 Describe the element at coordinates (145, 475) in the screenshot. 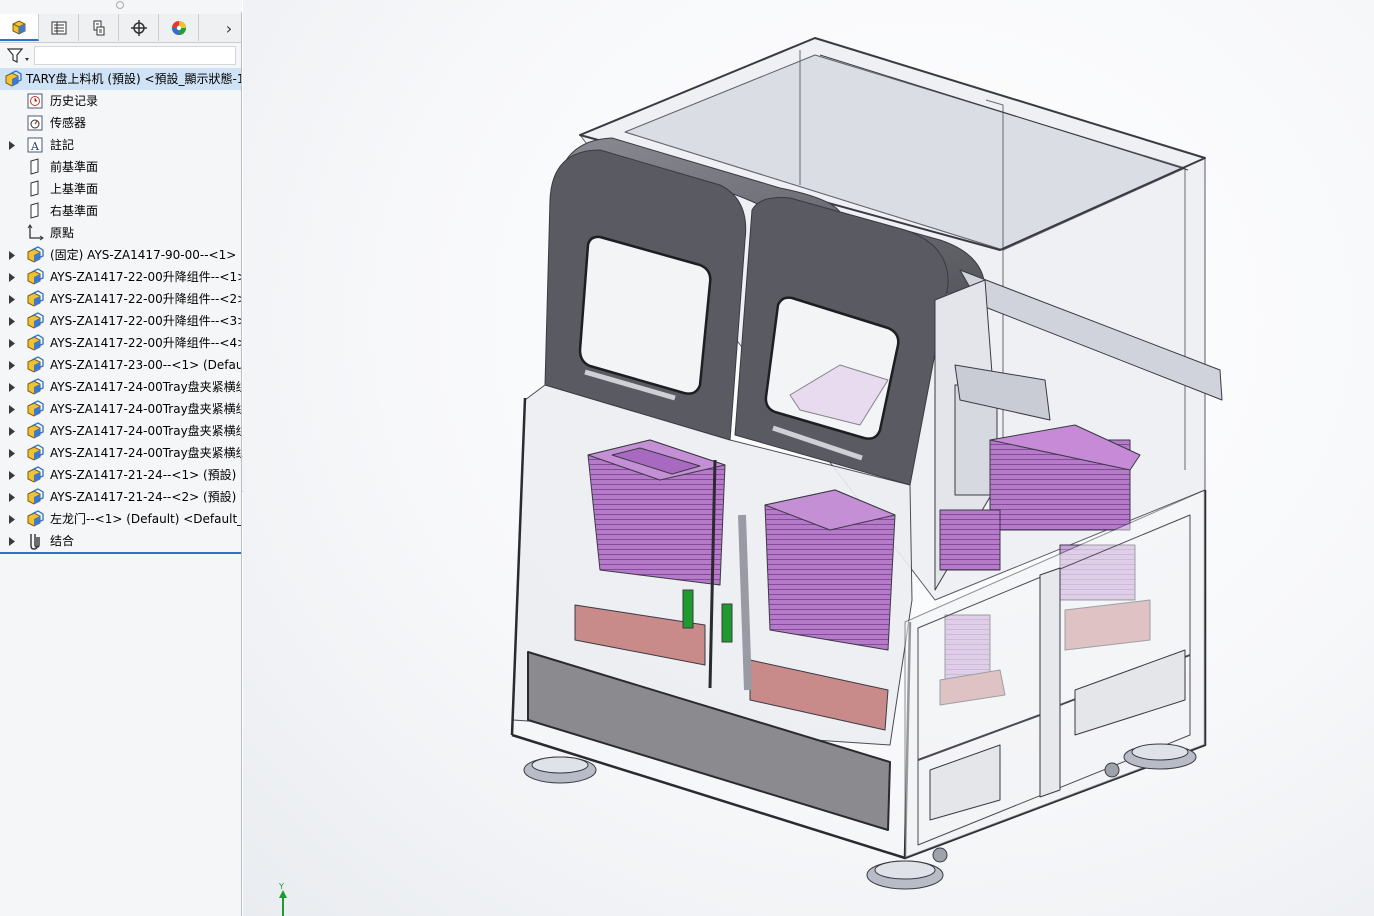

I see `tree-item-label: AYS-ZA1417-21-24--<1> (預設) <預設>` at that location.